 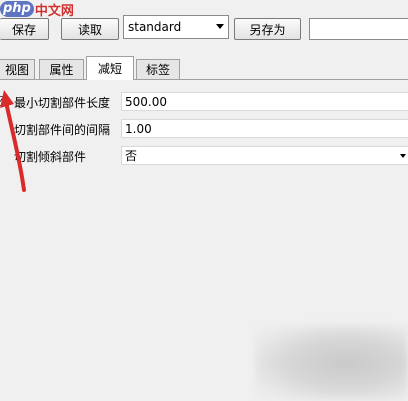 What do you see at coordinates (54, 11) in the screenshot?
I see `watermark-site-name: 中文网` at bounding box center [54, 11].